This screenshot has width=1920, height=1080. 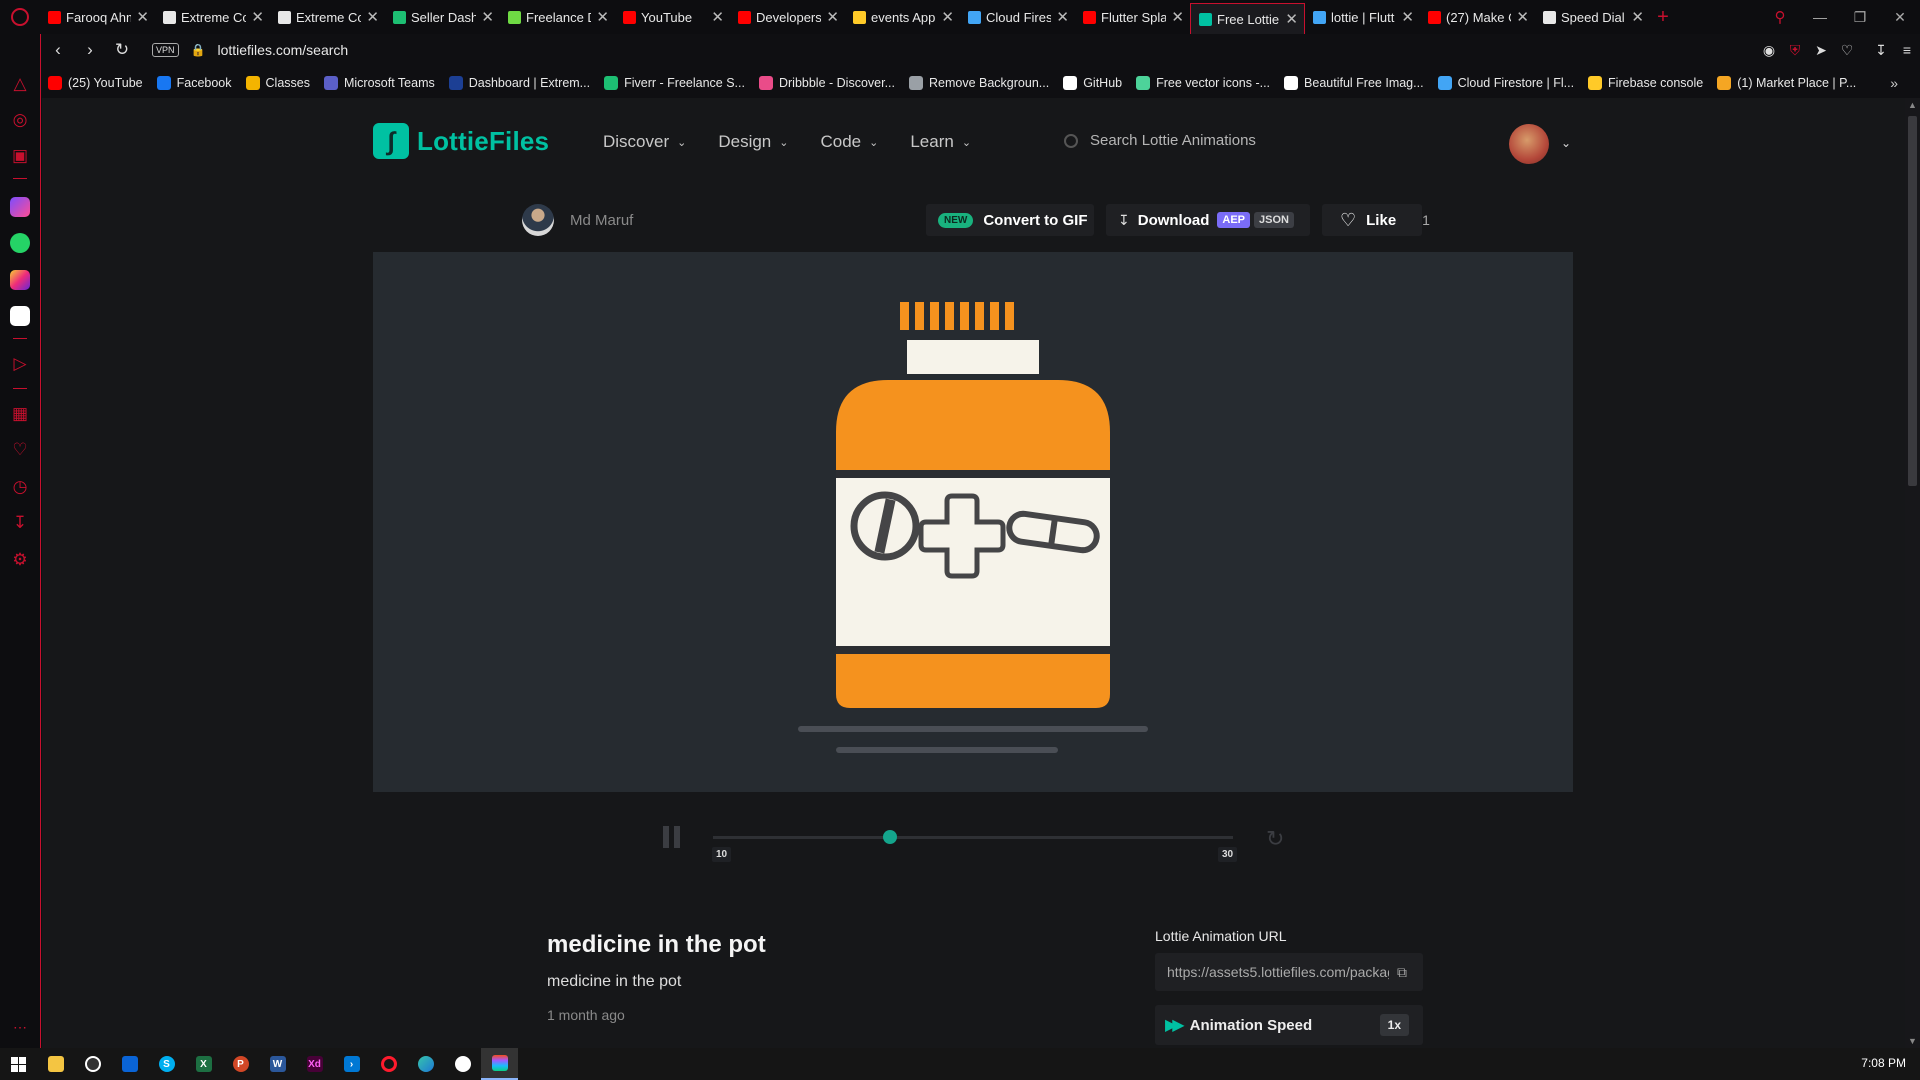 What do you see at coordinates (1769, 50) in the screenshot?
I see `camera-icon: ◉` at bounding box center [1769, 50].